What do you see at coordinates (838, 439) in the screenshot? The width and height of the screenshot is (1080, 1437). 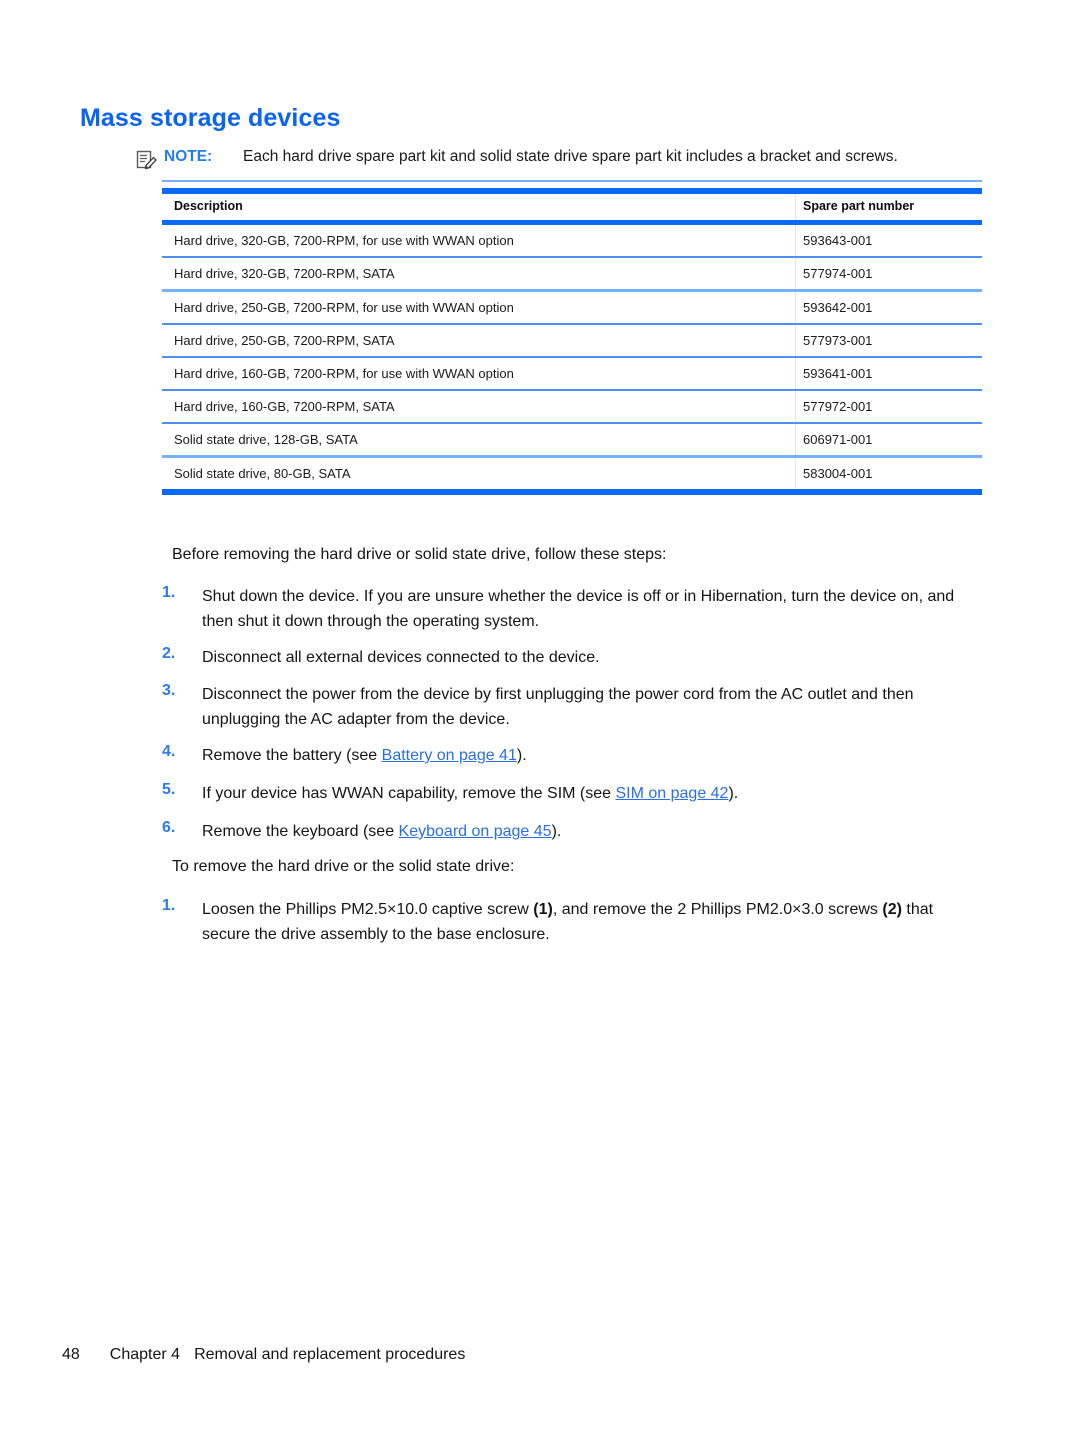 I see `cell-spare-part-number: 606971-001` at bounding box center [838, 439].